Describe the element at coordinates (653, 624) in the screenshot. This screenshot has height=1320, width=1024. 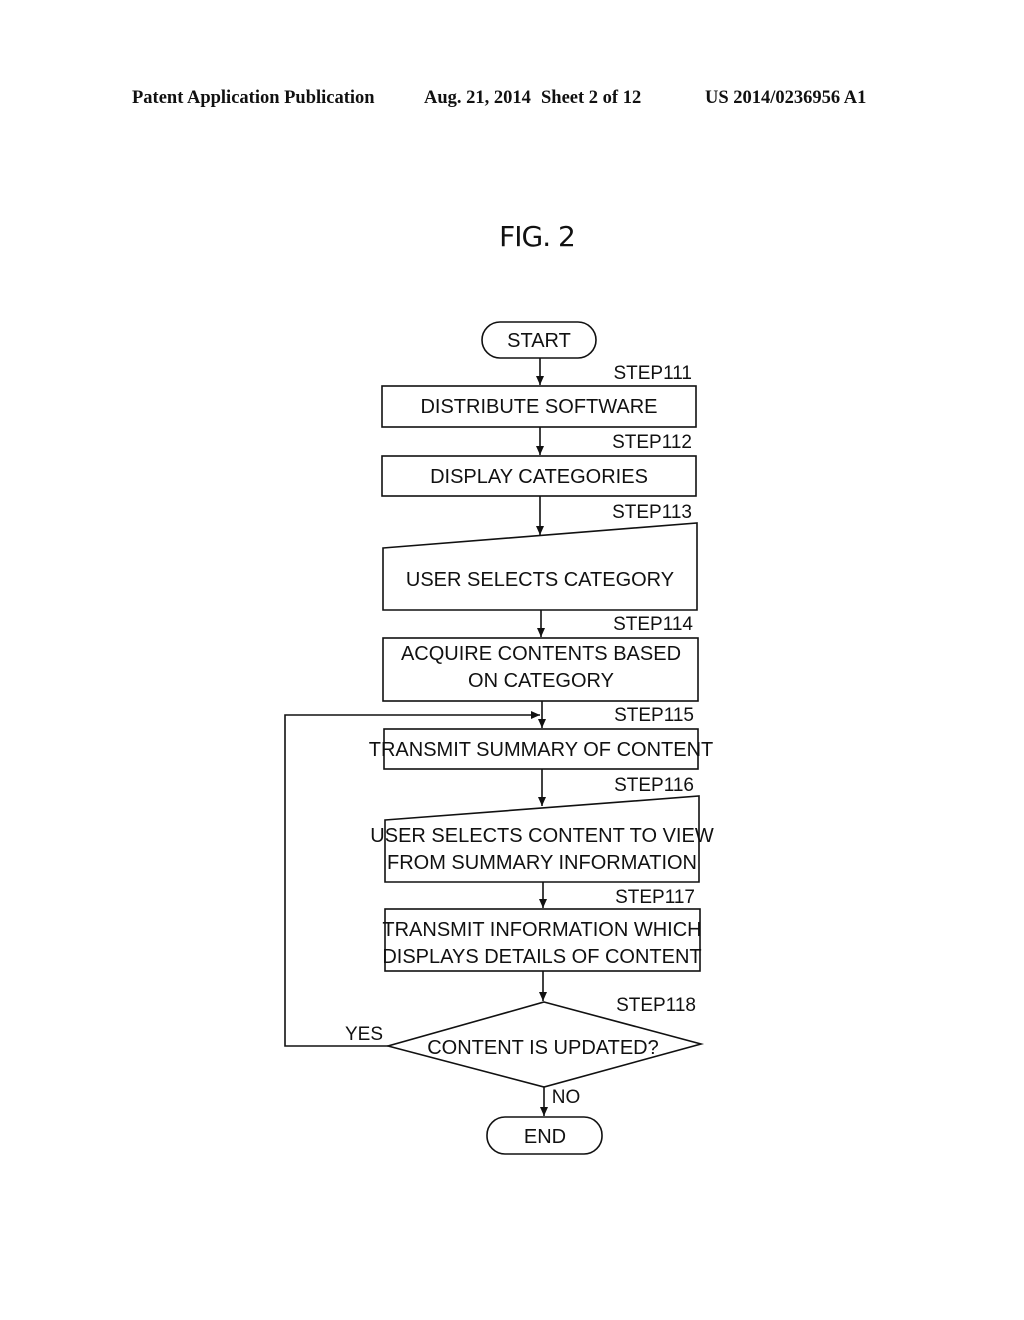
I see `step-label: STEP114` at that location.